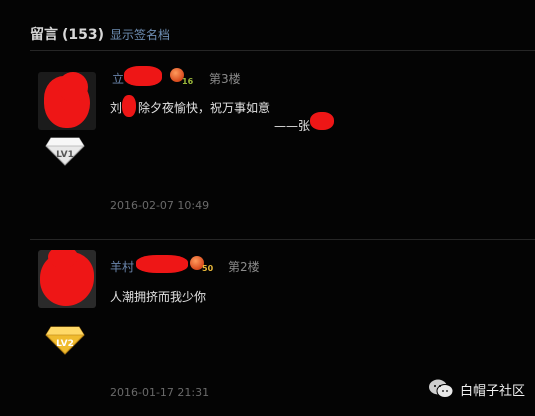 Image resolution: width=535 pixels, height=416 pixels. I want to click on level-badge-label: LV2, so click(65, 344).